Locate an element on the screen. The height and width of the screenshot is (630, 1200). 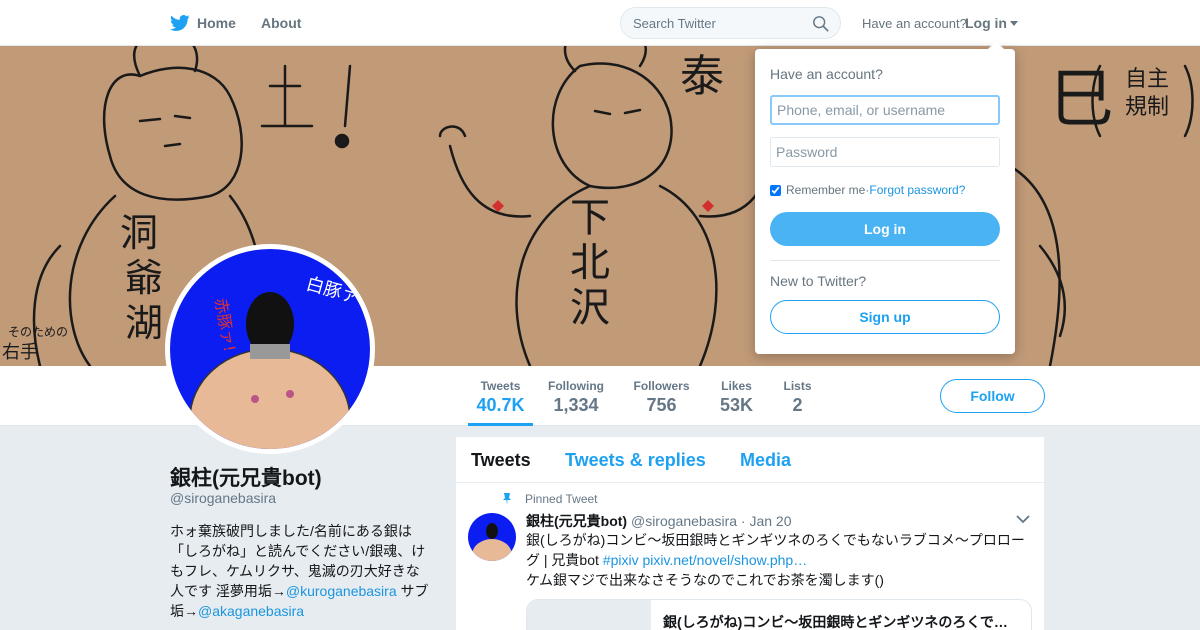
bio-link-akagane: @akaganebasira is located at coordinates (251, 611).